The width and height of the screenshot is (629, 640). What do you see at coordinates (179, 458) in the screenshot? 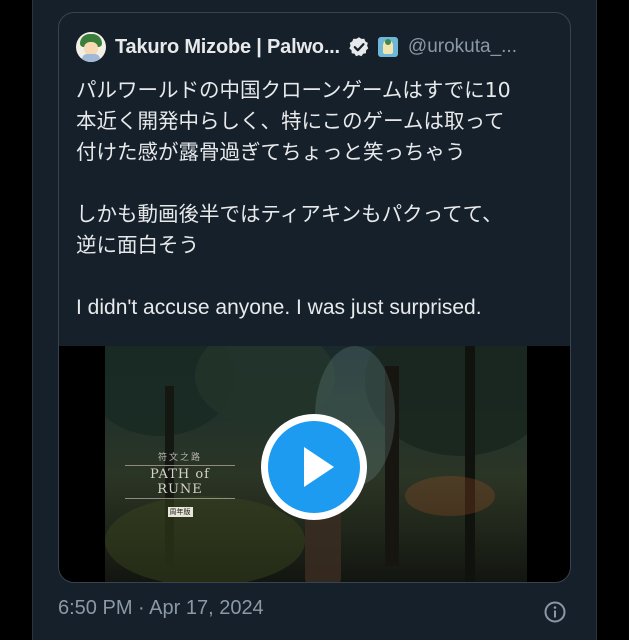
I see `game-logo-subtitle: 符文之路` at bounding box center [179, 458].